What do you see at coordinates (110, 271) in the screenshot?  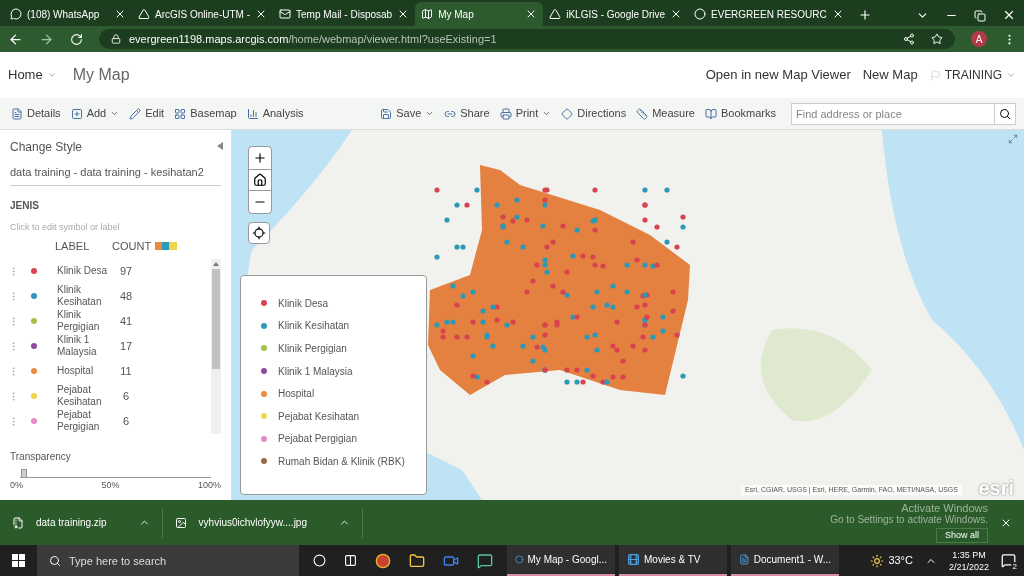 I see `legend-row: Klinik Desa 97` at bounding box center [110, 271].